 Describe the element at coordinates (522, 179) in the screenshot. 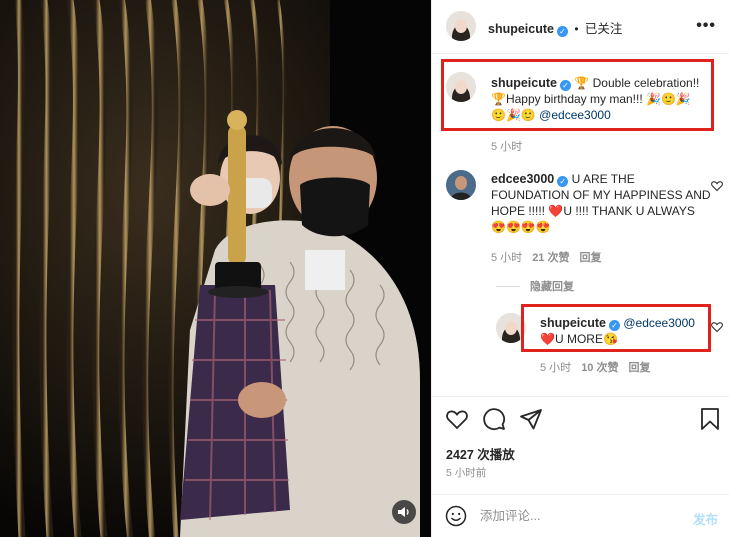

I see `comment-username: edcee3000` at that location.